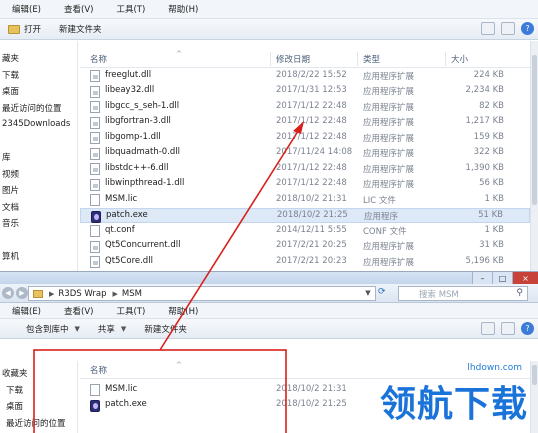 Image resolution: width=538 pixels, height=433 pixels. I want to click on column-header: ^ 名称 修改日期 类型 大小, so click(305, 59).